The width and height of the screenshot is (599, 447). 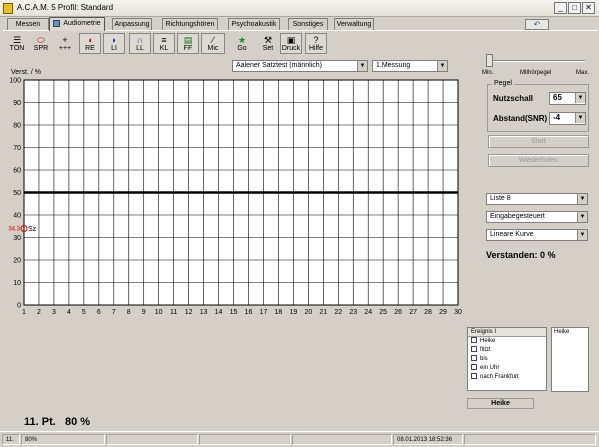 I want to click on noise-level-select: 65 ▼, so click(x=567, y=98).